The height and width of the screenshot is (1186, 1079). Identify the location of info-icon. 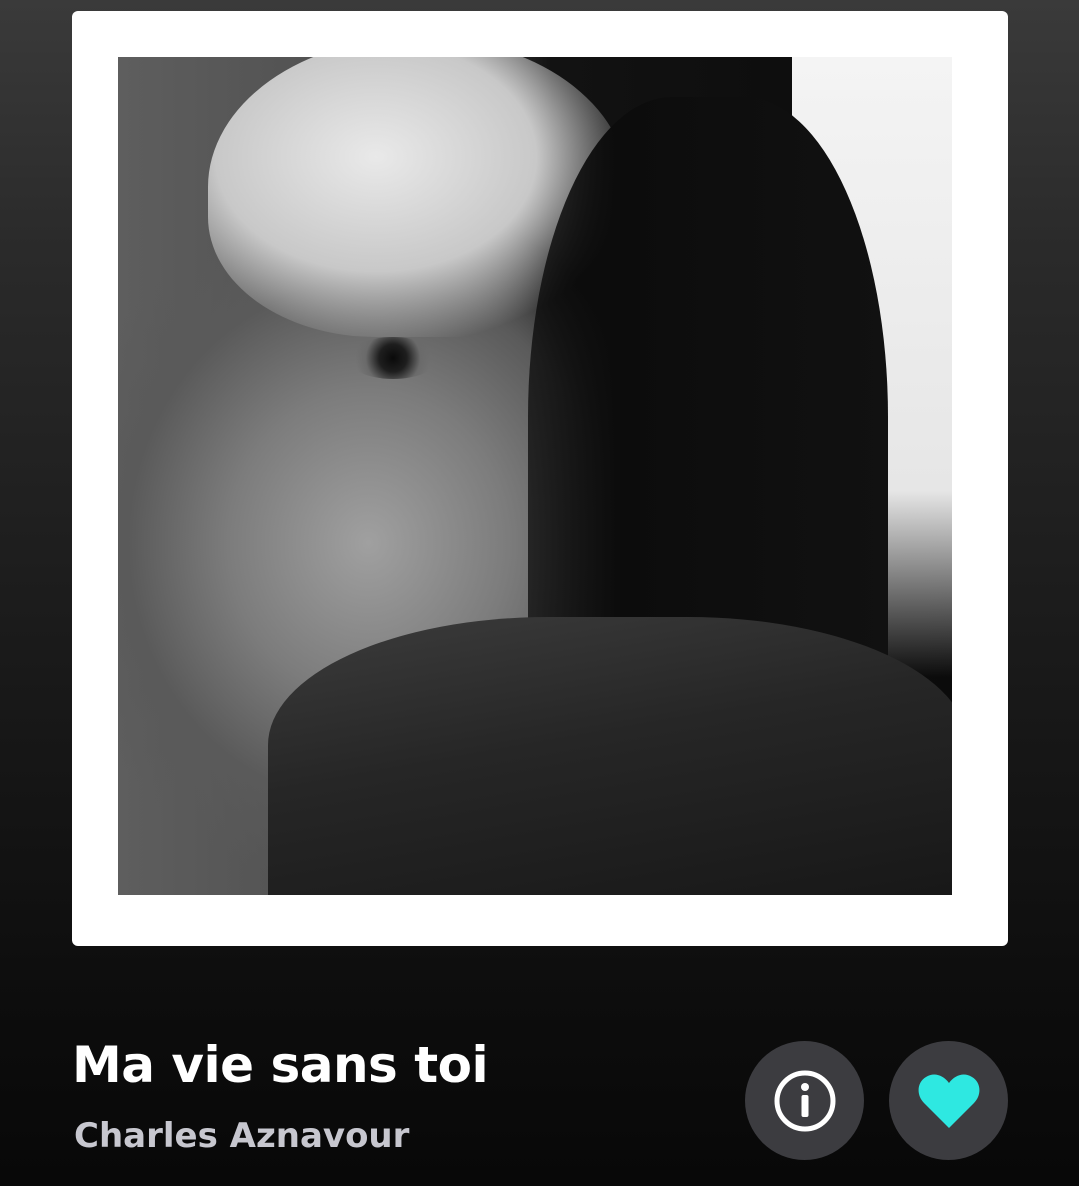
(804, 1100).